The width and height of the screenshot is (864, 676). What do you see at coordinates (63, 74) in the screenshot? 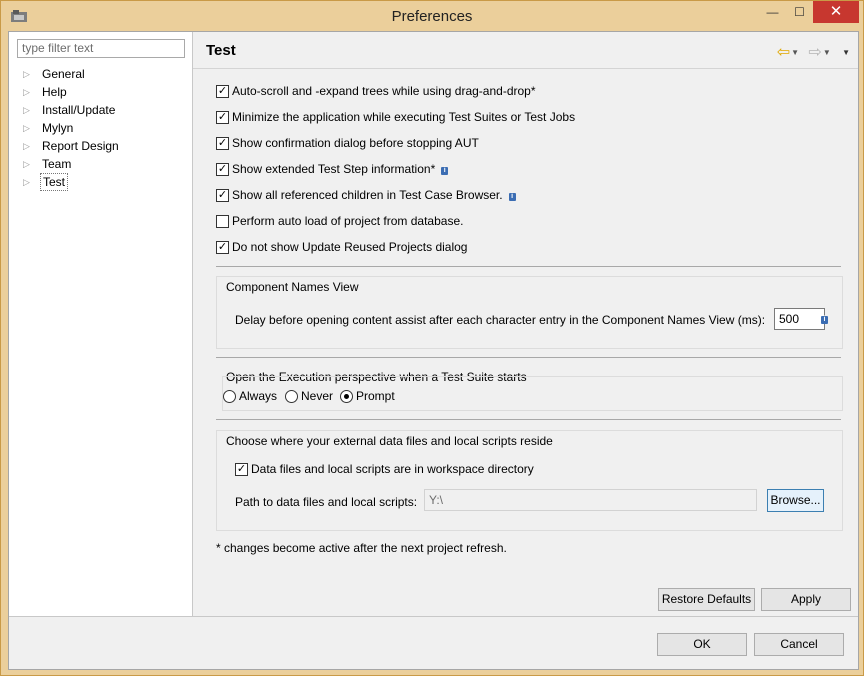
I see `tree-item-label: General` at bounding box center [63, 74].